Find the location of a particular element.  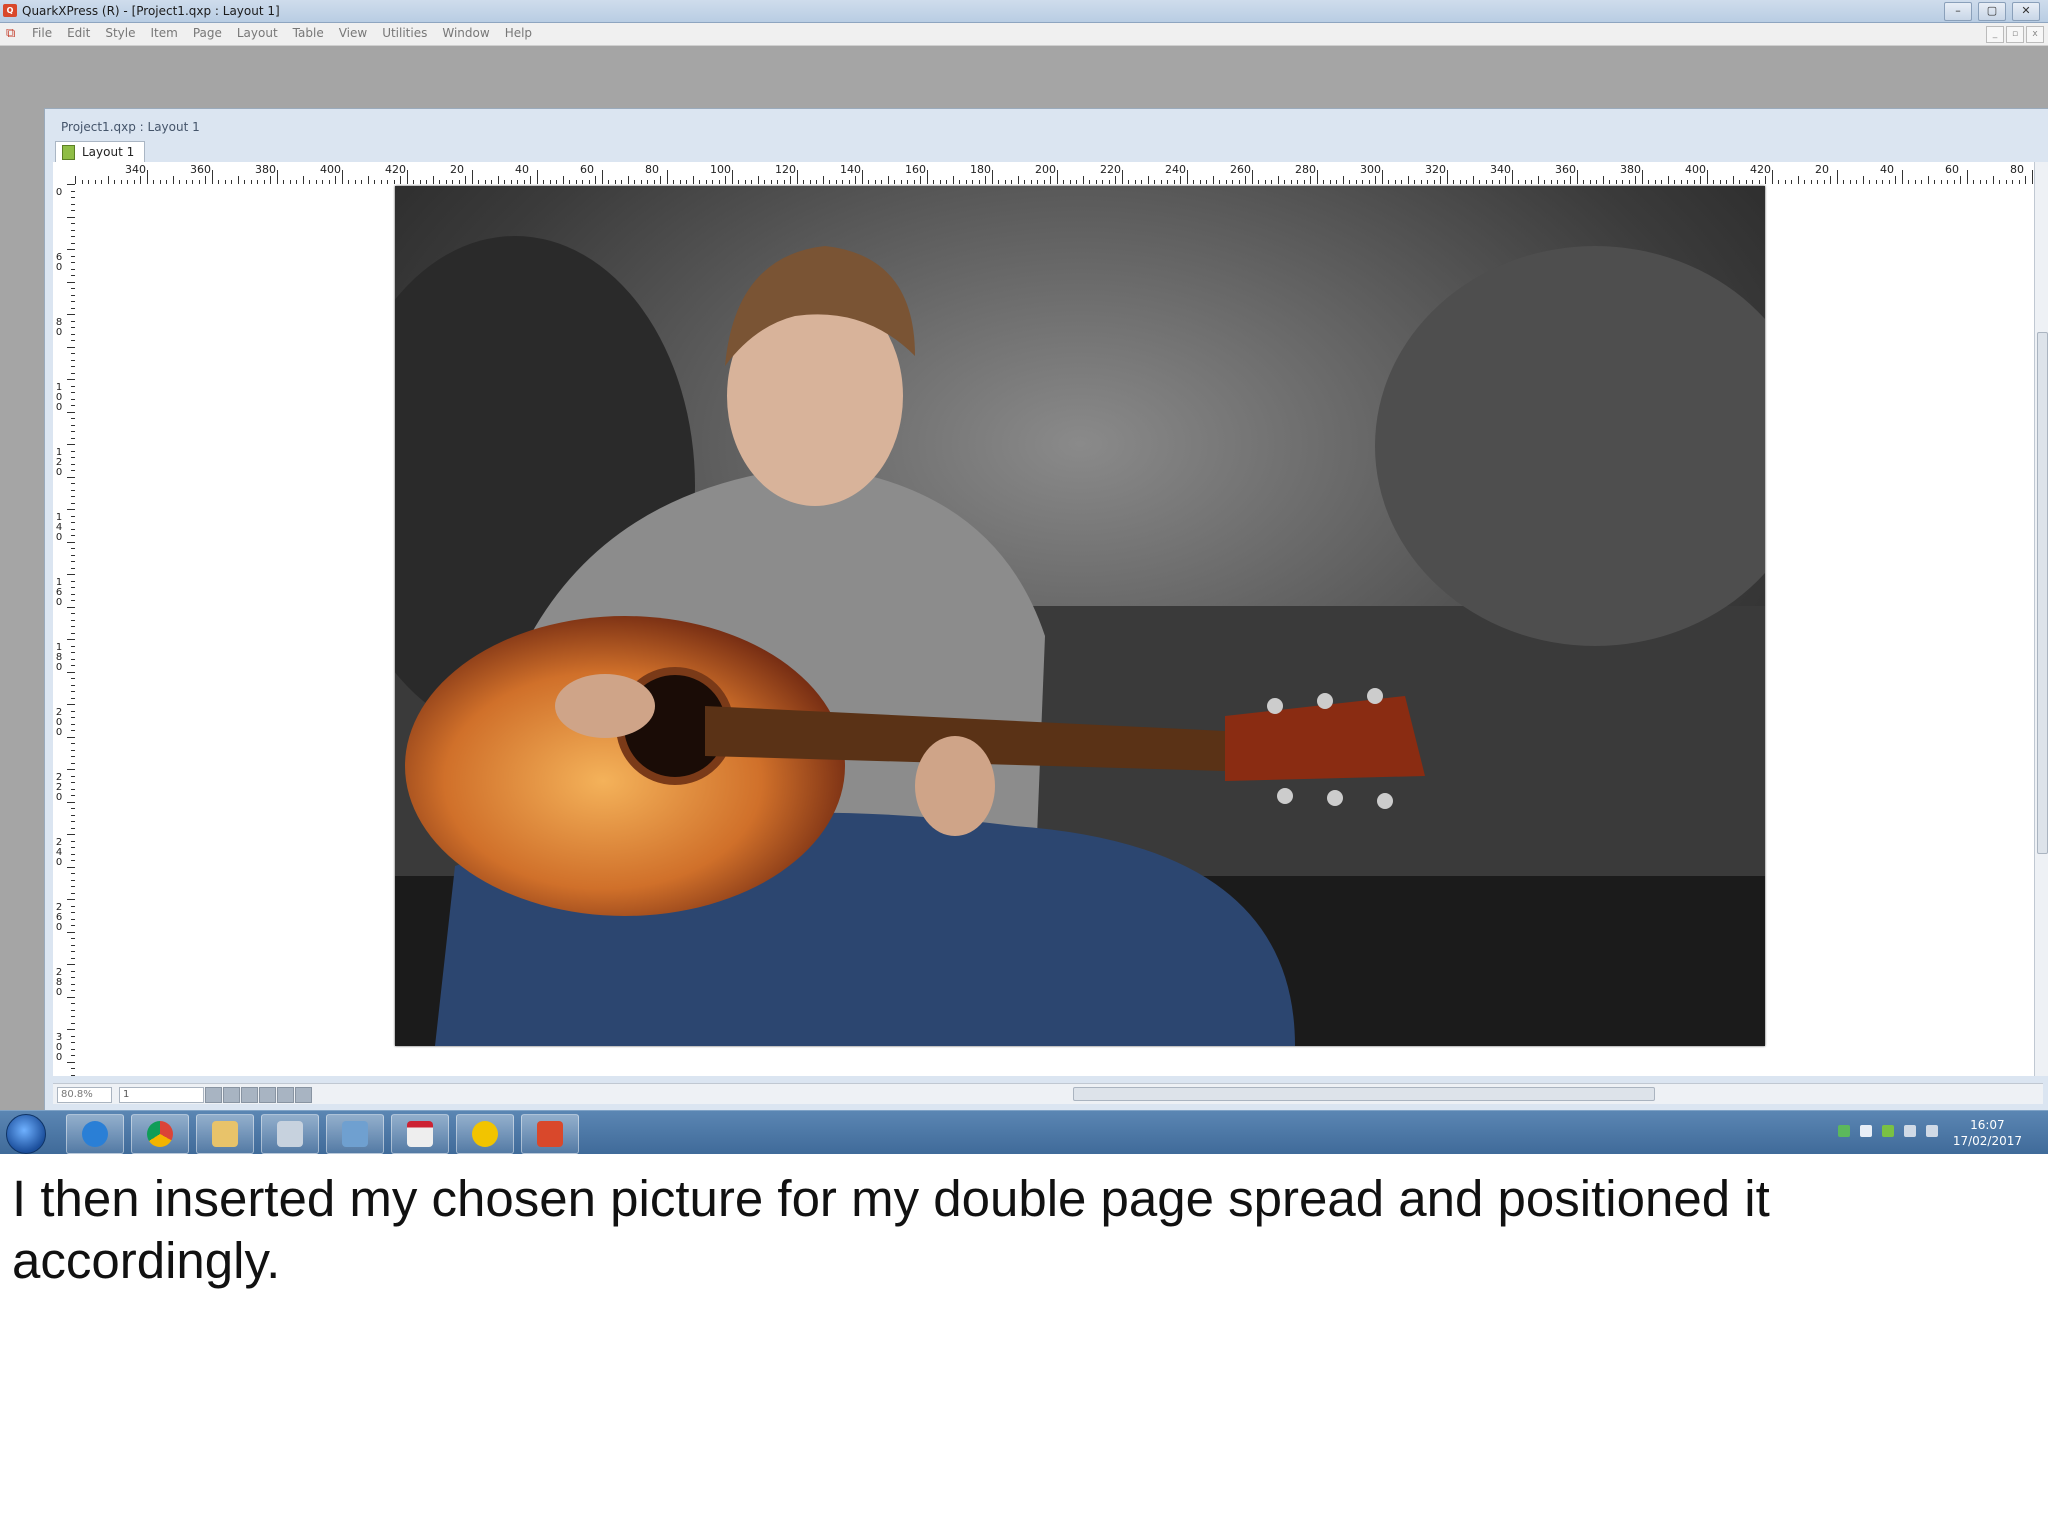

horizontal-scroll-thumb is located at coordinates (1364, 1094).